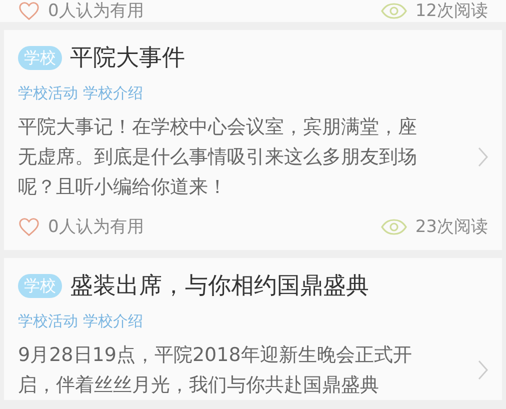  Describe the element at coordinates (219, 286) in the screenshot. I see `article-title: 盛装出席，与你相约国鼎盛典` at that location.